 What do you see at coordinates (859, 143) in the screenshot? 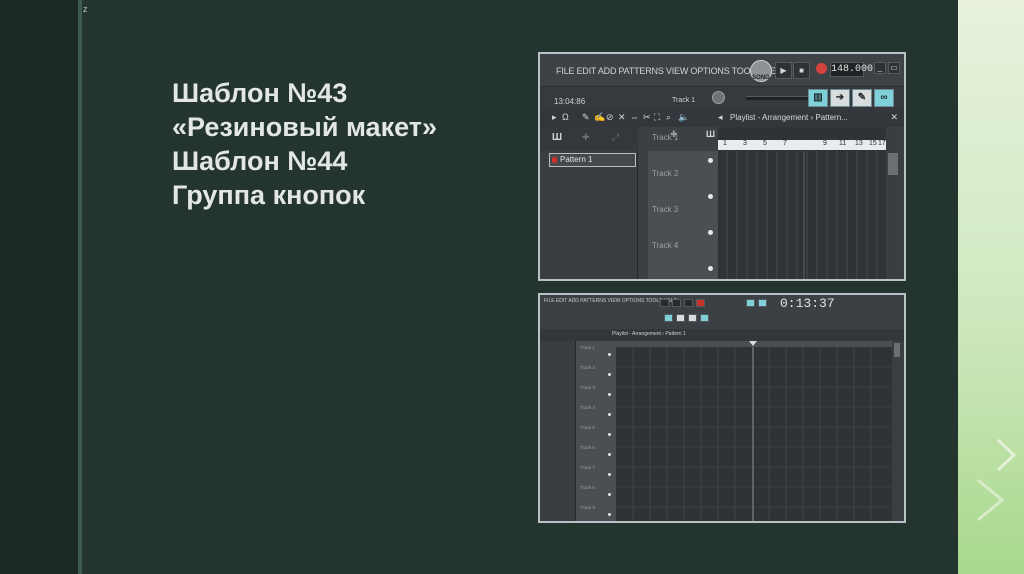
I see `ruler-label: 13` at bounding box center [859, 143].